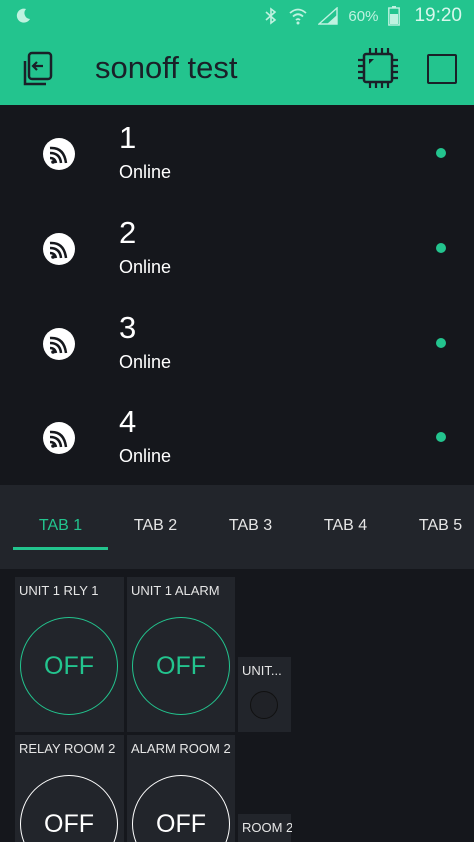 This screenshot has width=474, height=842. I want to click on device-name: 3, so click(128, 327).